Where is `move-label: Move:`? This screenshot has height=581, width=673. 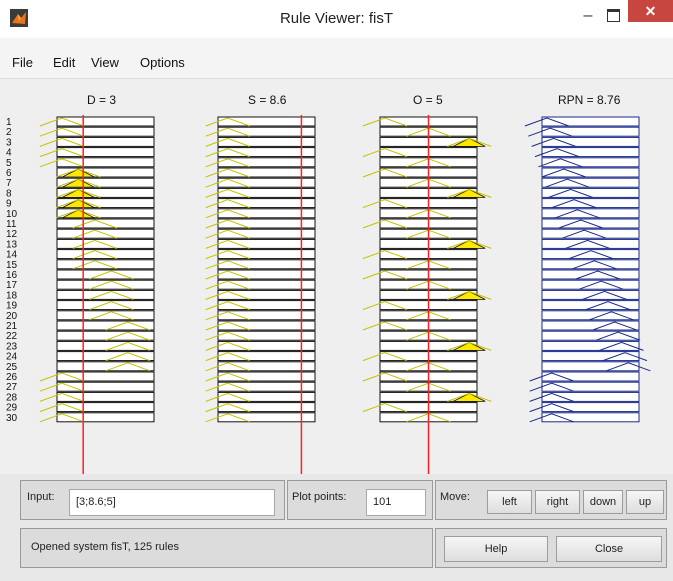
move-label: Move: is located at coordinates (455, 497).